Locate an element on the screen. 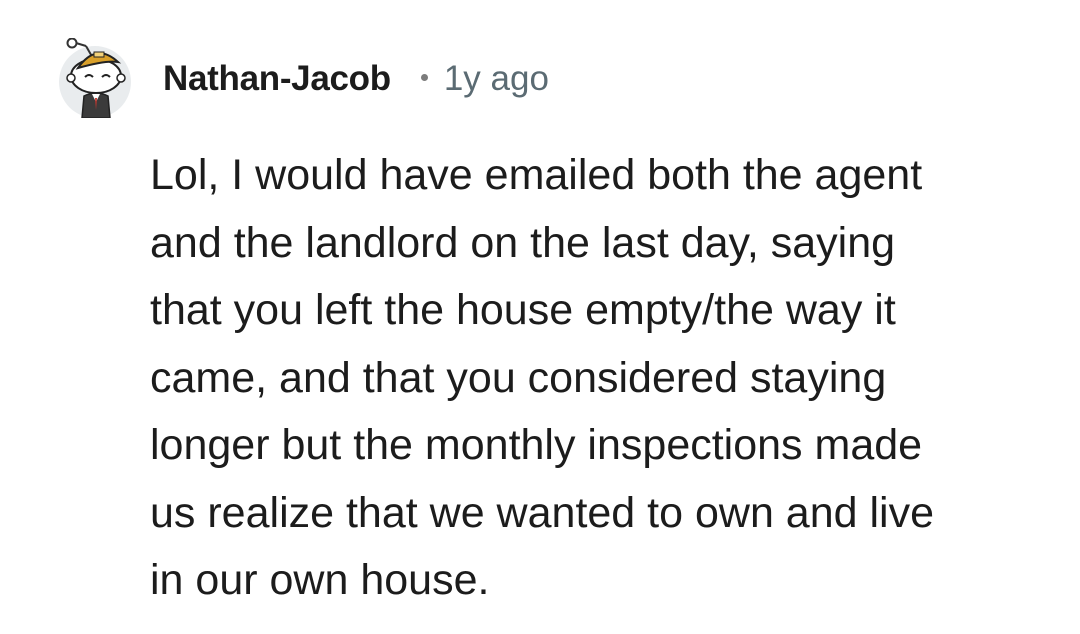  snoo-avatar-icon is located at coordinates (95, 78).